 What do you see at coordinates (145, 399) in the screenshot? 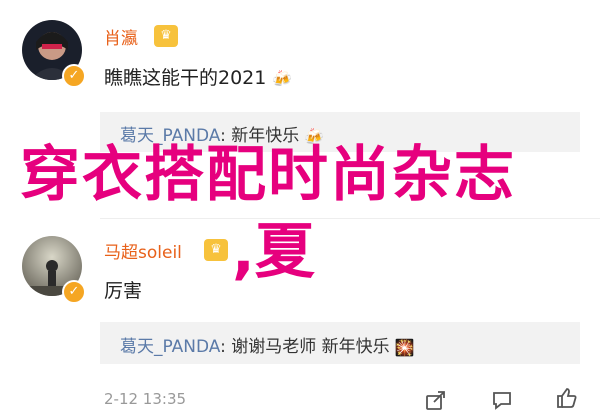
I see `timestamp: 2-12 13:35` at bounding box center [145, 399].